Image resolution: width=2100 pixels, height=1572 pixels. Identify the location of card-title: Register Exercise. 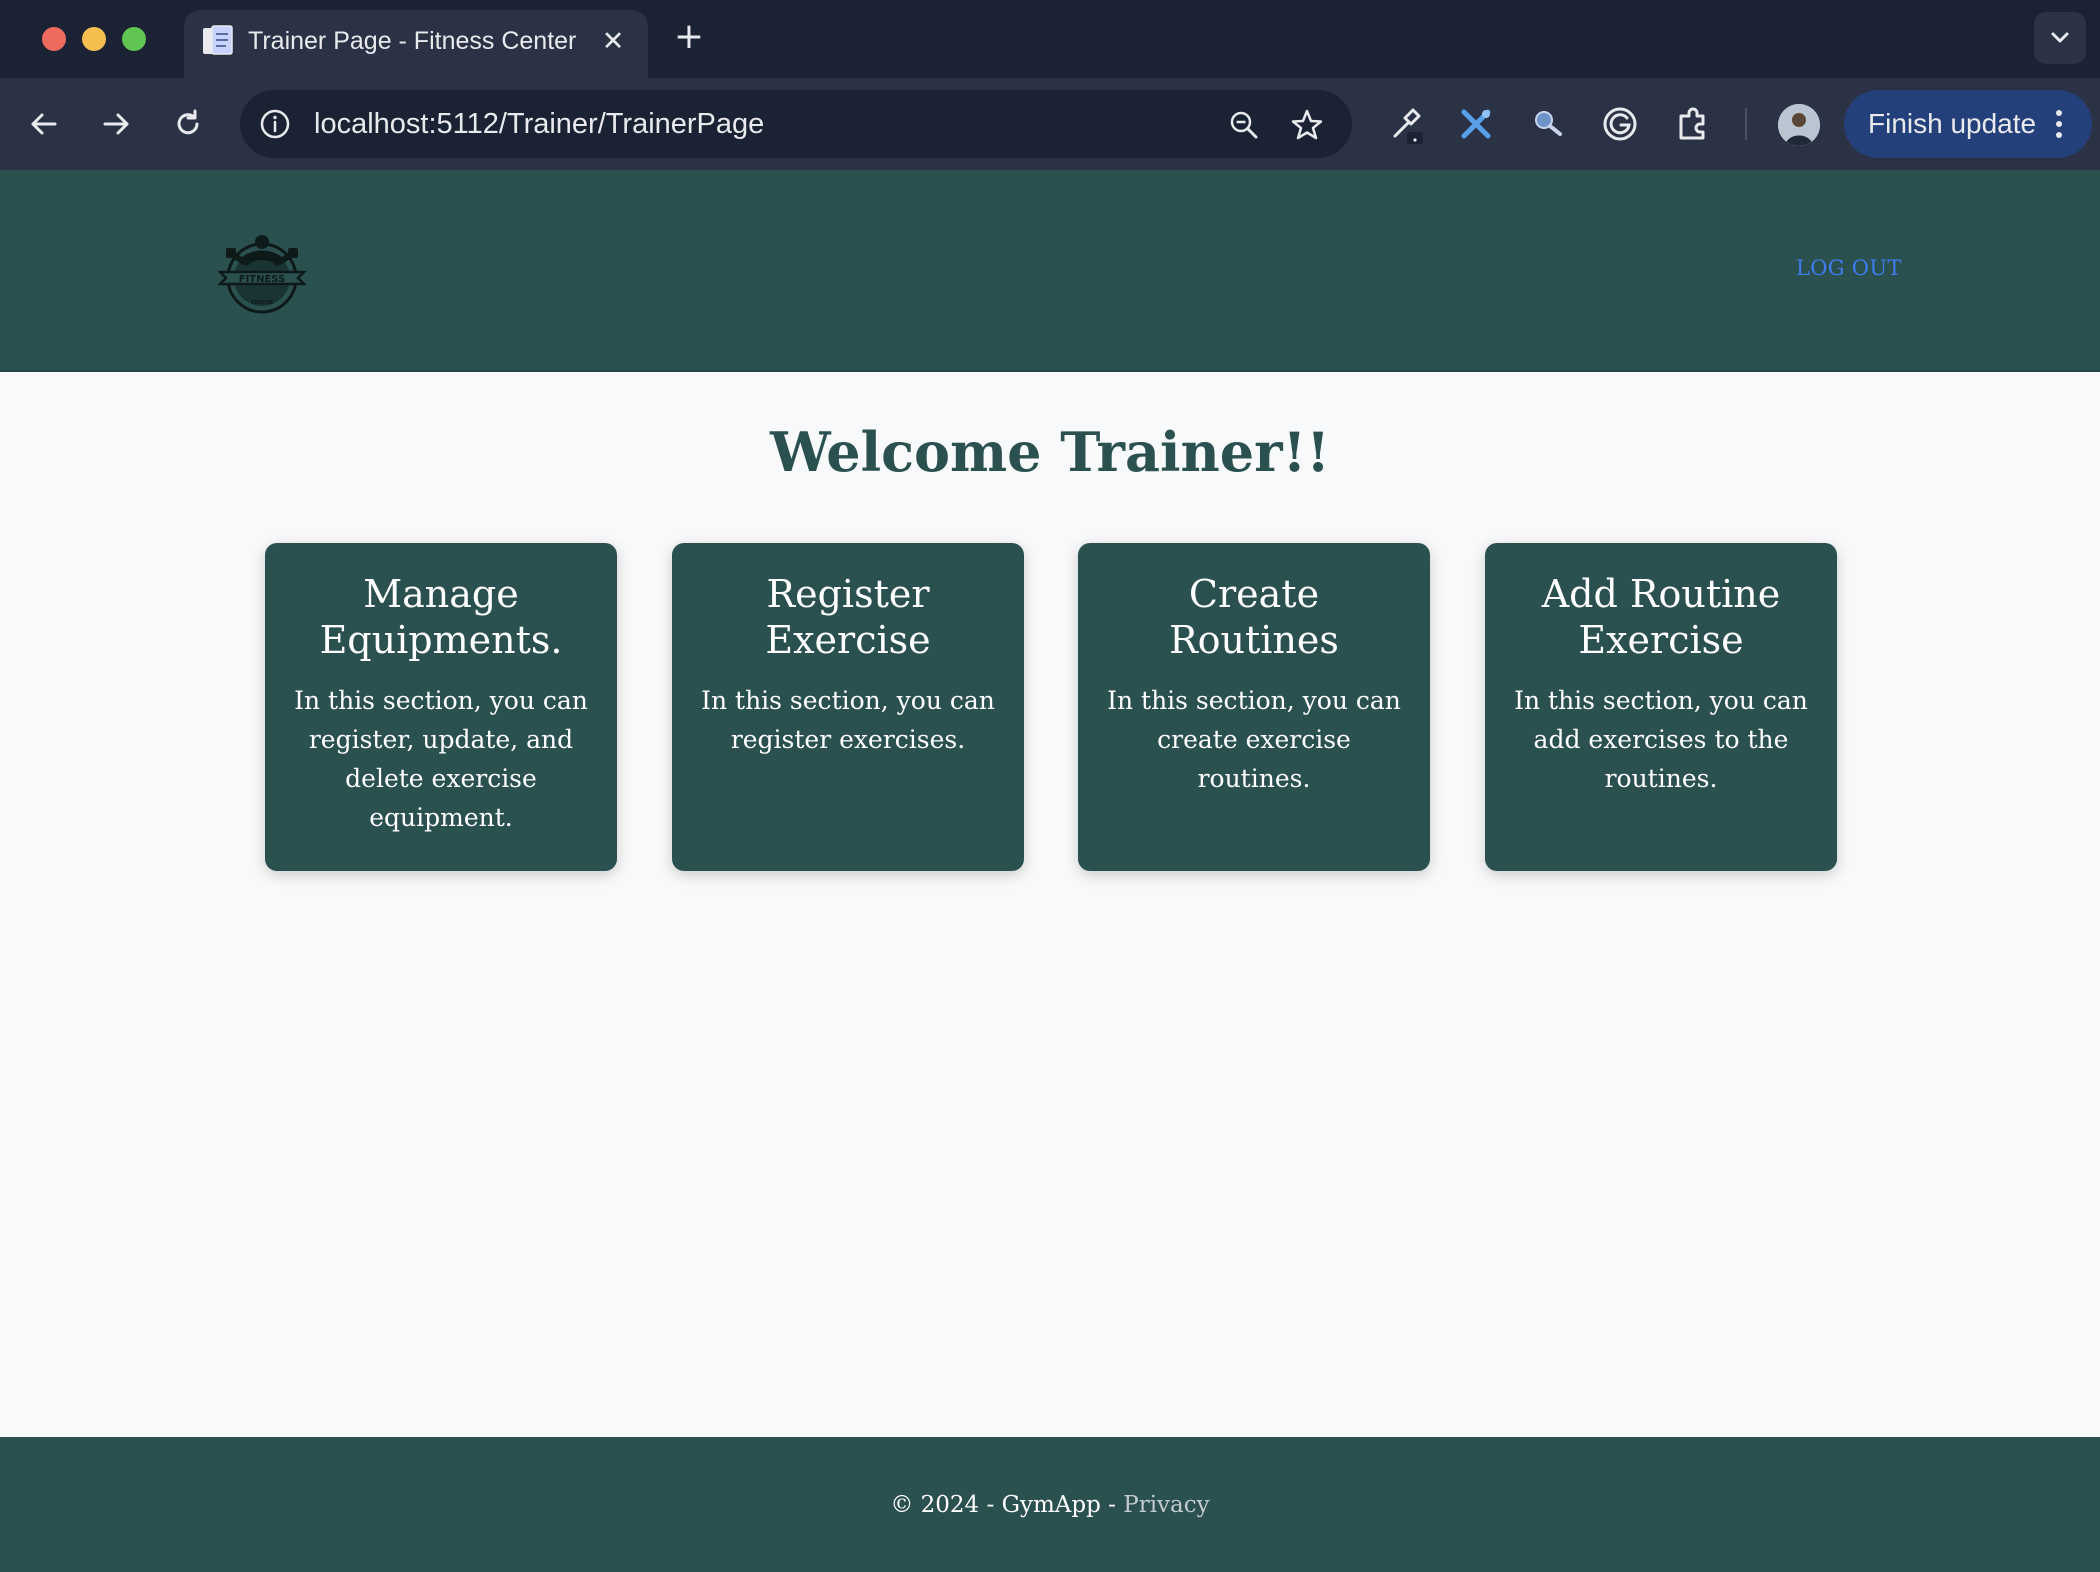
(848, 617).